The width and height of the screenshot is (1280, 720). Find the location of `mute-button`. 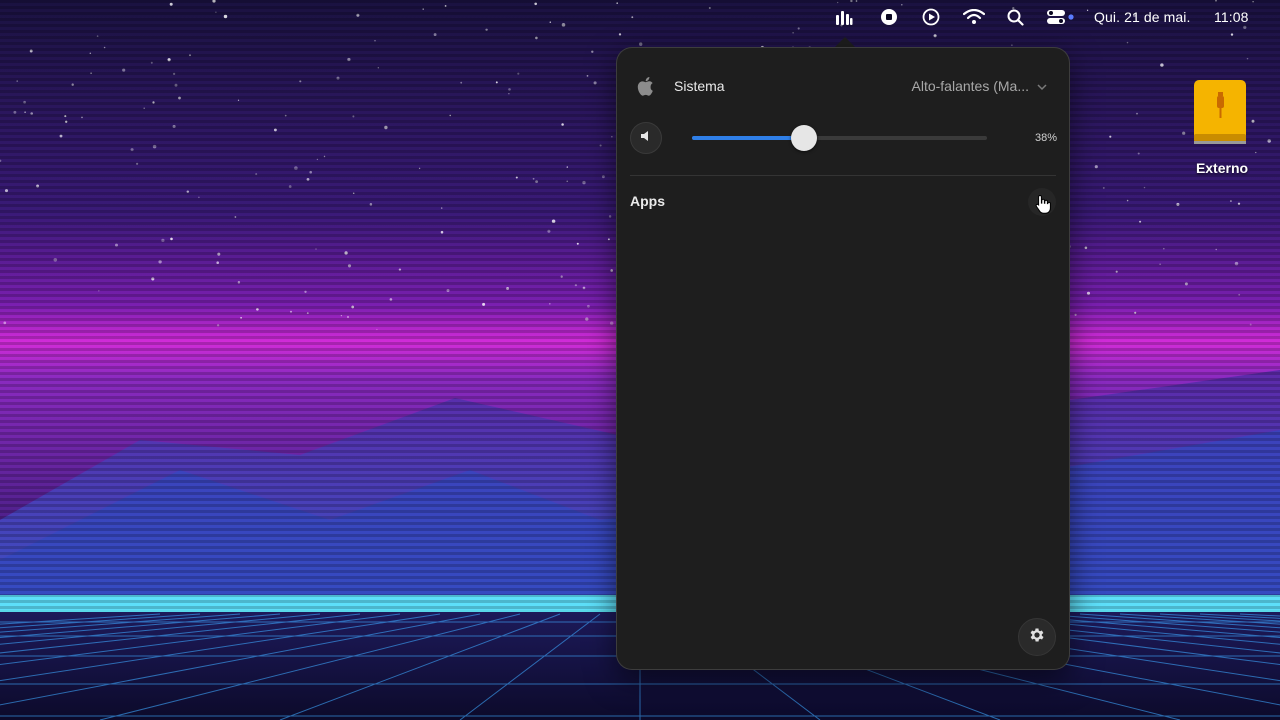

mute-button is located at coordinates (646, 138).